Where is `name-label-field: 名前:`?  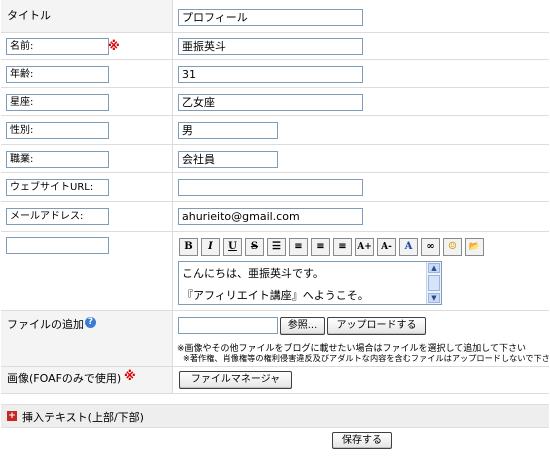 name-label-field: 名前: is located at coordinates (57, 46).